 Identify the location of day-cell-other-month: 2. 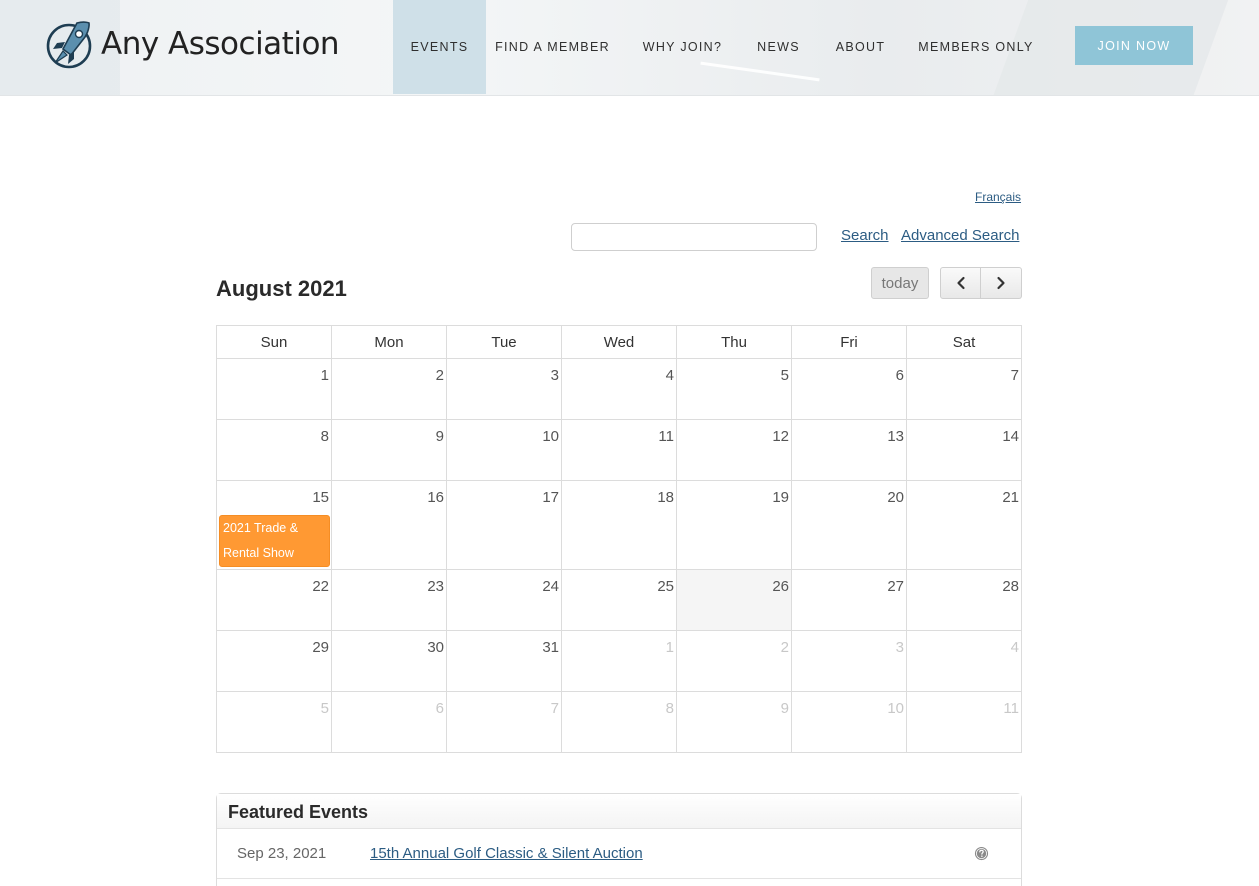
(734, 661).